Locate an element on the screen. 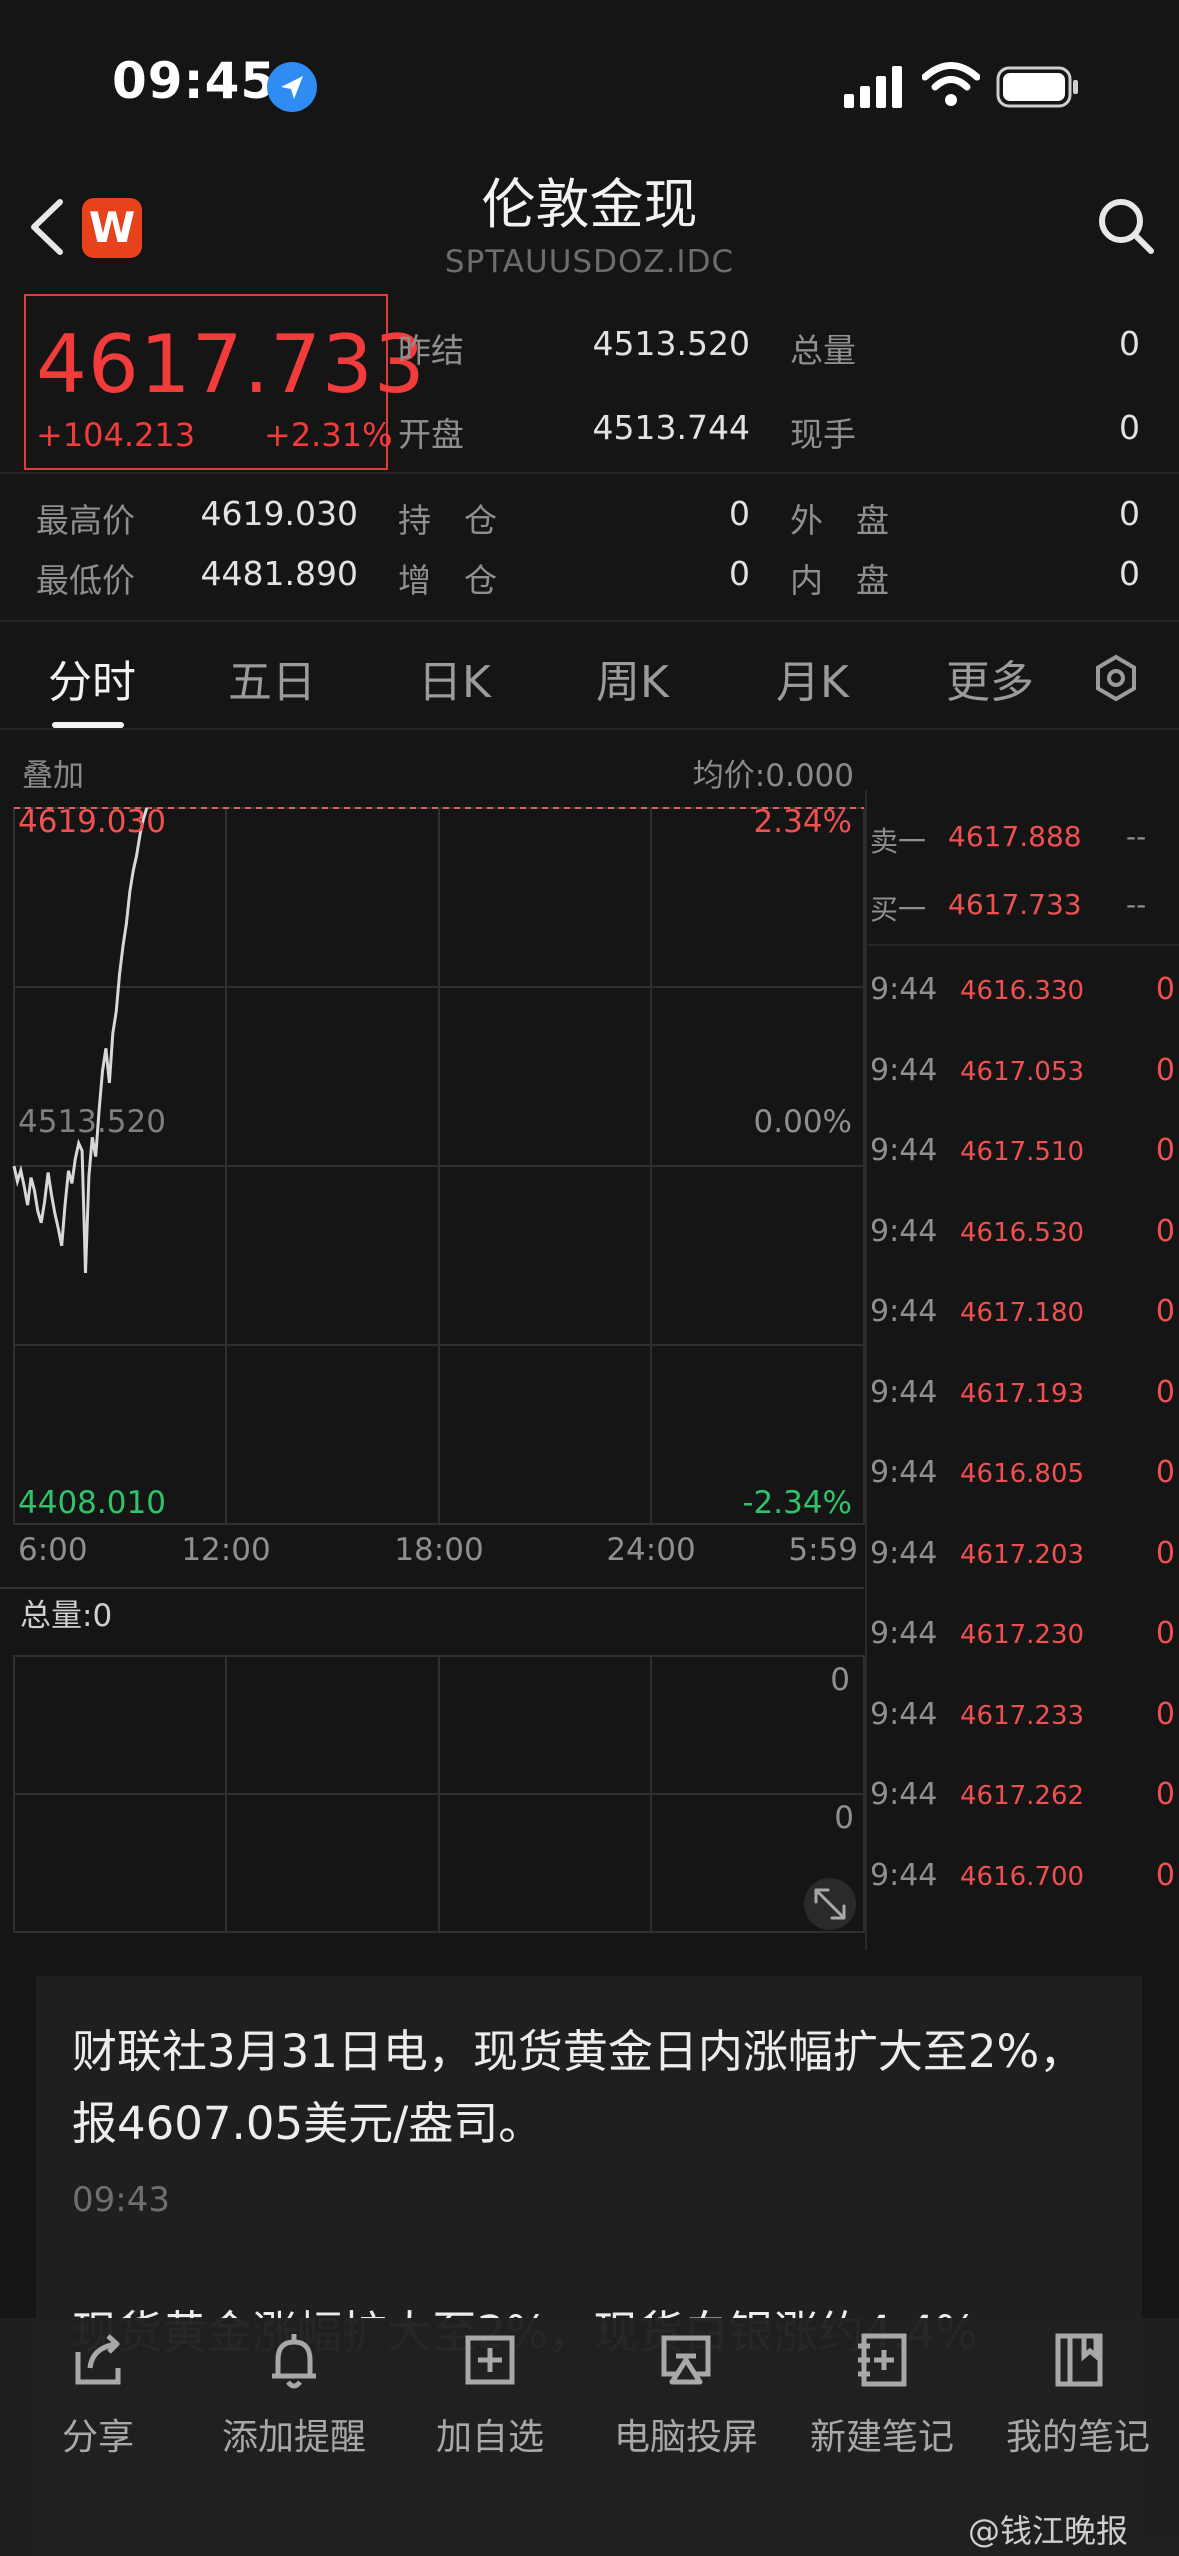 Image resolution: width=1179 pixels, height=2556 pixels. stat-label-low: 最低价 is located at coordinates (85, 580).